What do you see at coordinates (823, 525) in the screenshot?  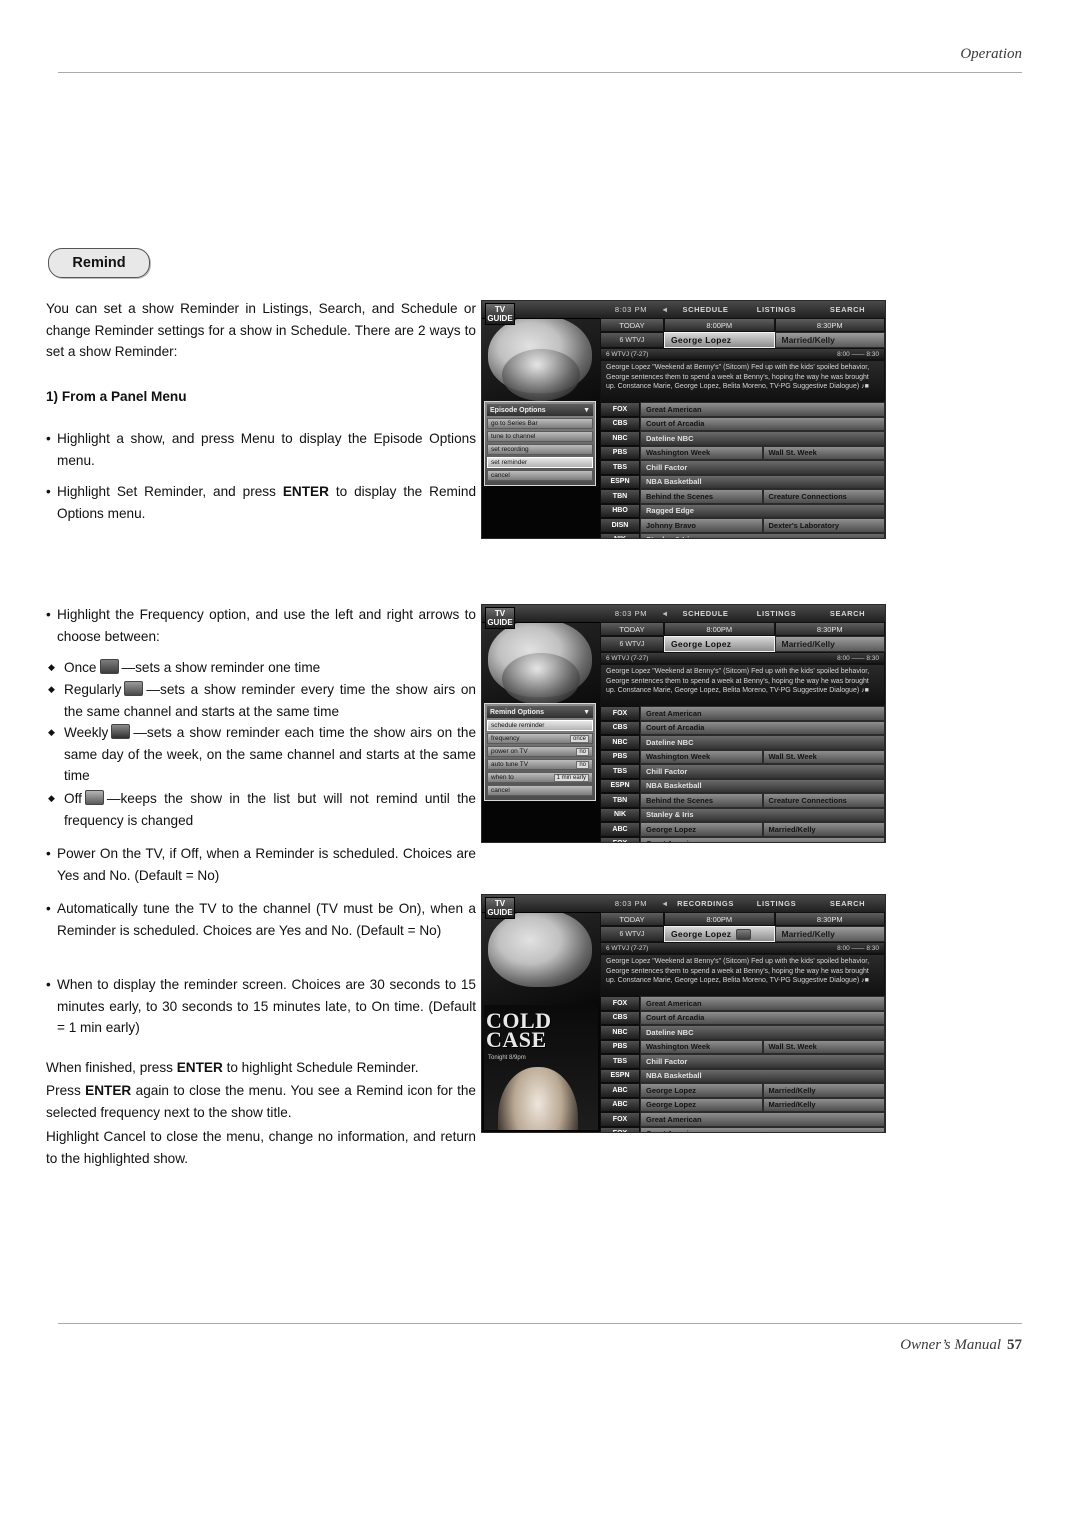 I see `program-cell-2: Dexter's Laboratory` at bounding box center [823, 525].